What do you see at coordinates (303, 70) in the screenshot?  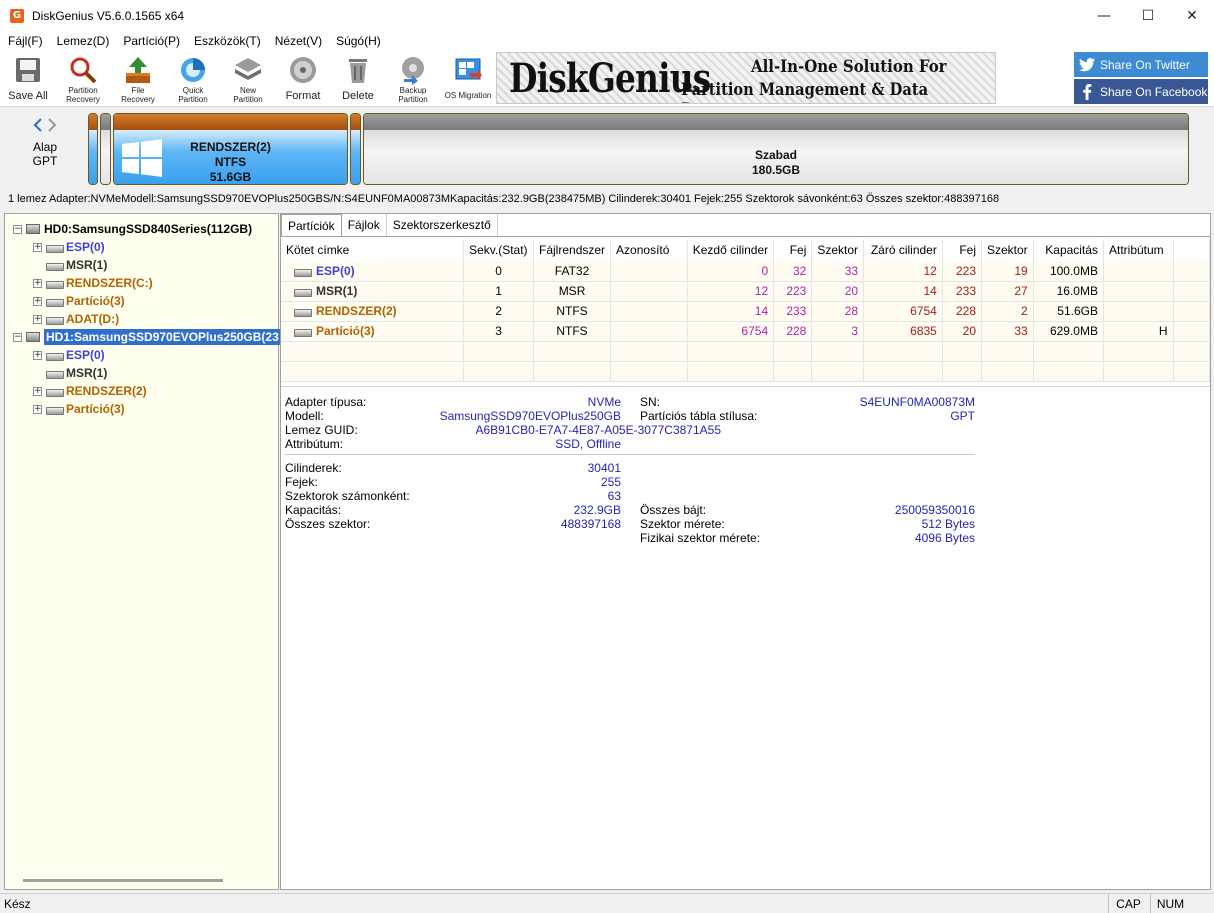 I see `format-disc-icon` at bounding box center [303, 70].